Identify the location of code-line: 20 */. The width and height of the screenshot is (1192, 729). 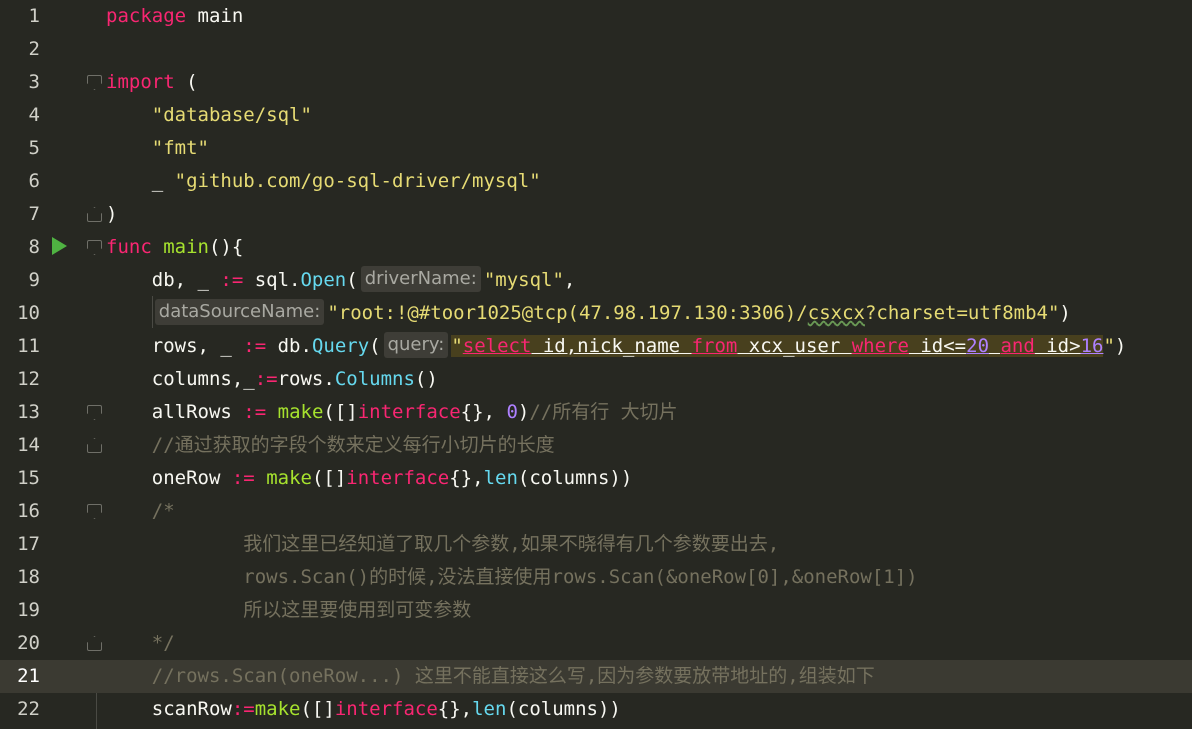
(596, 643).